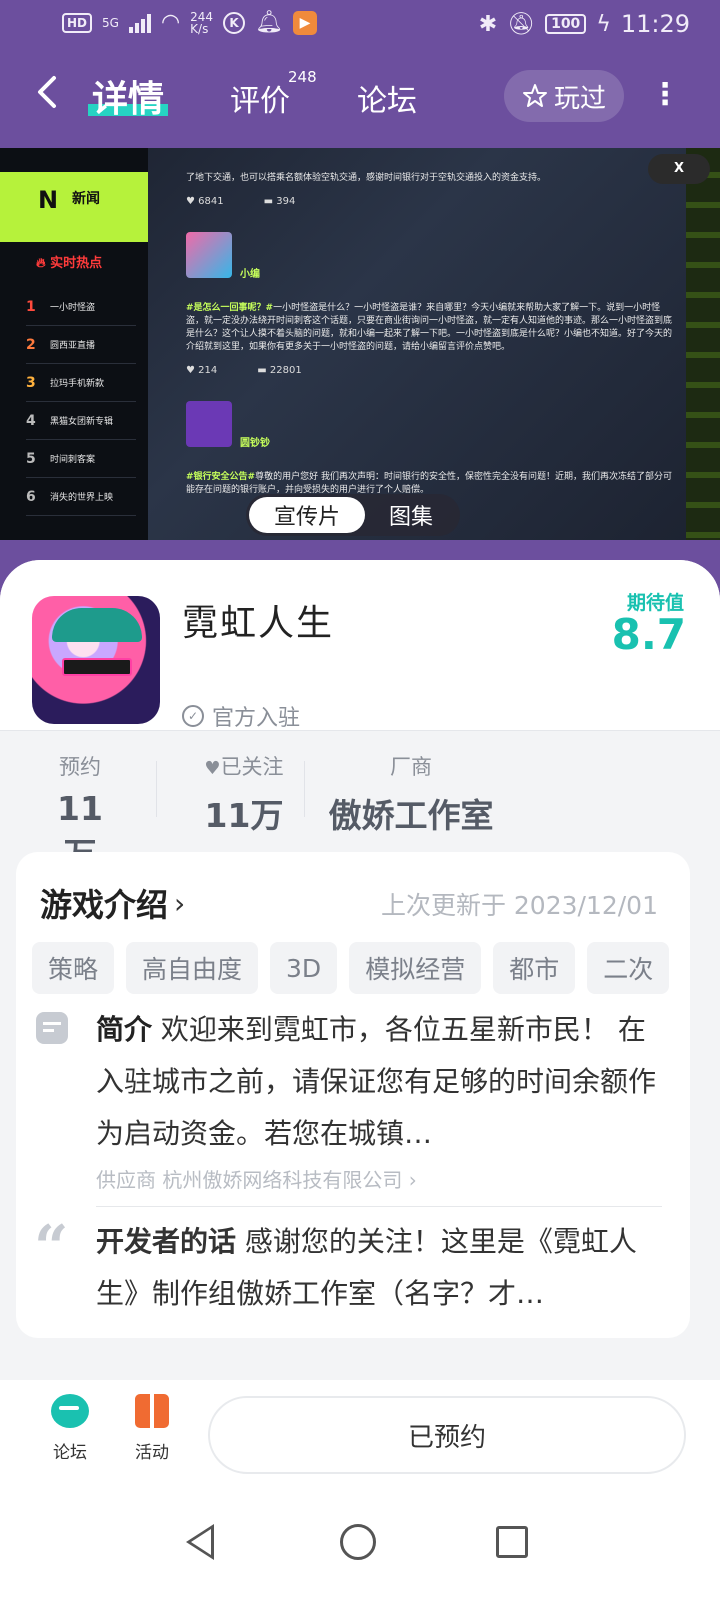  I want to click on stat-value: 11万, so click(244, 815).